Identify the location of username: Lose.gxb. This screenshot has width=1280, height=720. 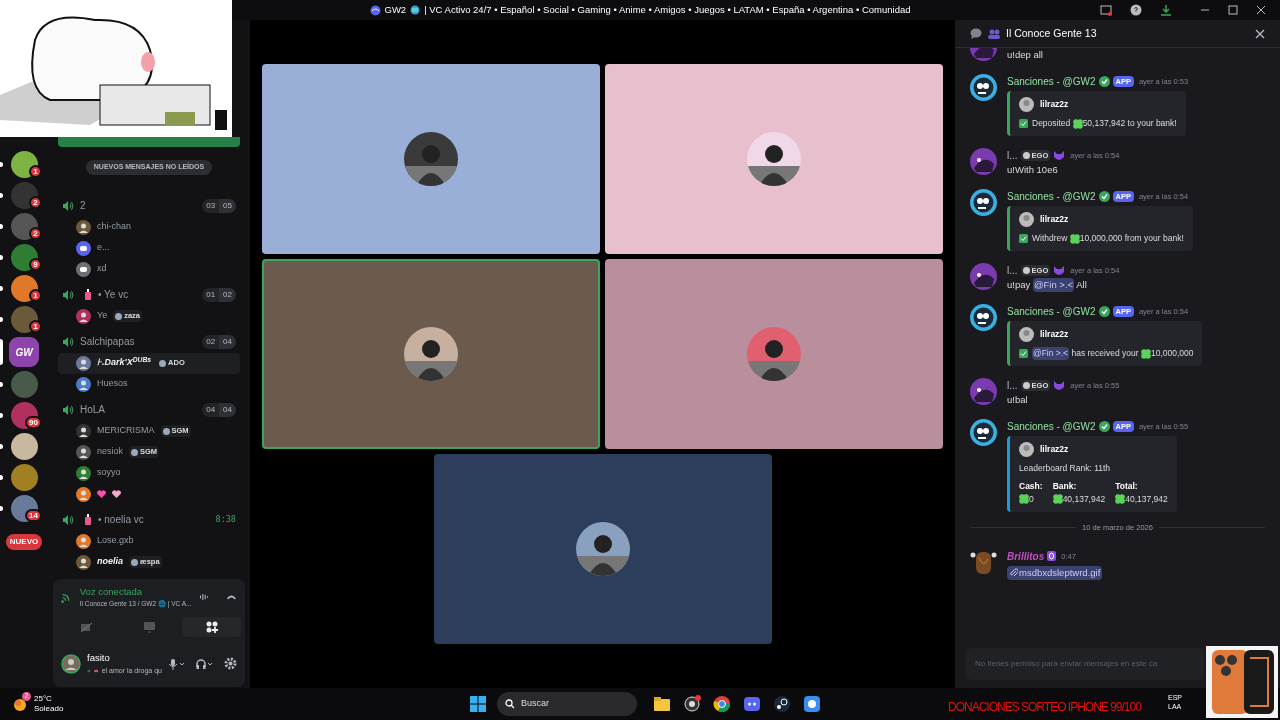
(115, 541).